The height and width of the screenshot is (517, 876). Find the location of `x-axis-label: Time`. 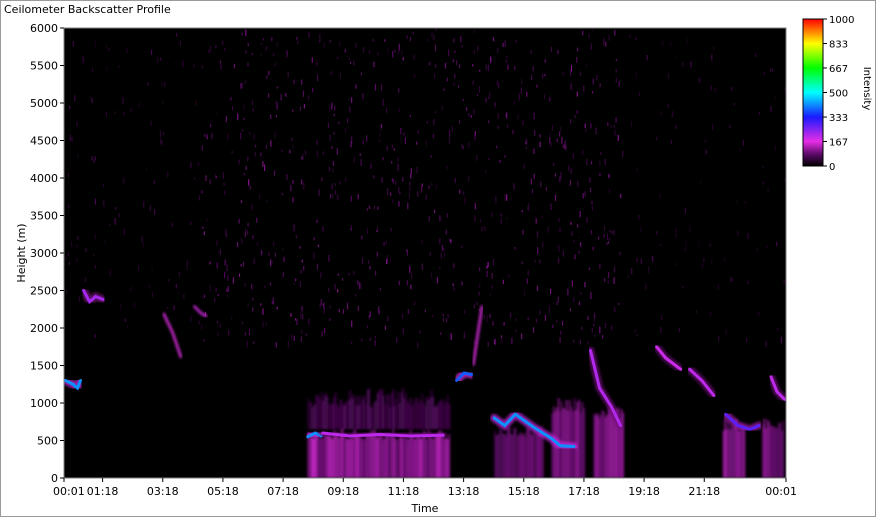

x-axis-label: Time is located at coordinates (425, 508).